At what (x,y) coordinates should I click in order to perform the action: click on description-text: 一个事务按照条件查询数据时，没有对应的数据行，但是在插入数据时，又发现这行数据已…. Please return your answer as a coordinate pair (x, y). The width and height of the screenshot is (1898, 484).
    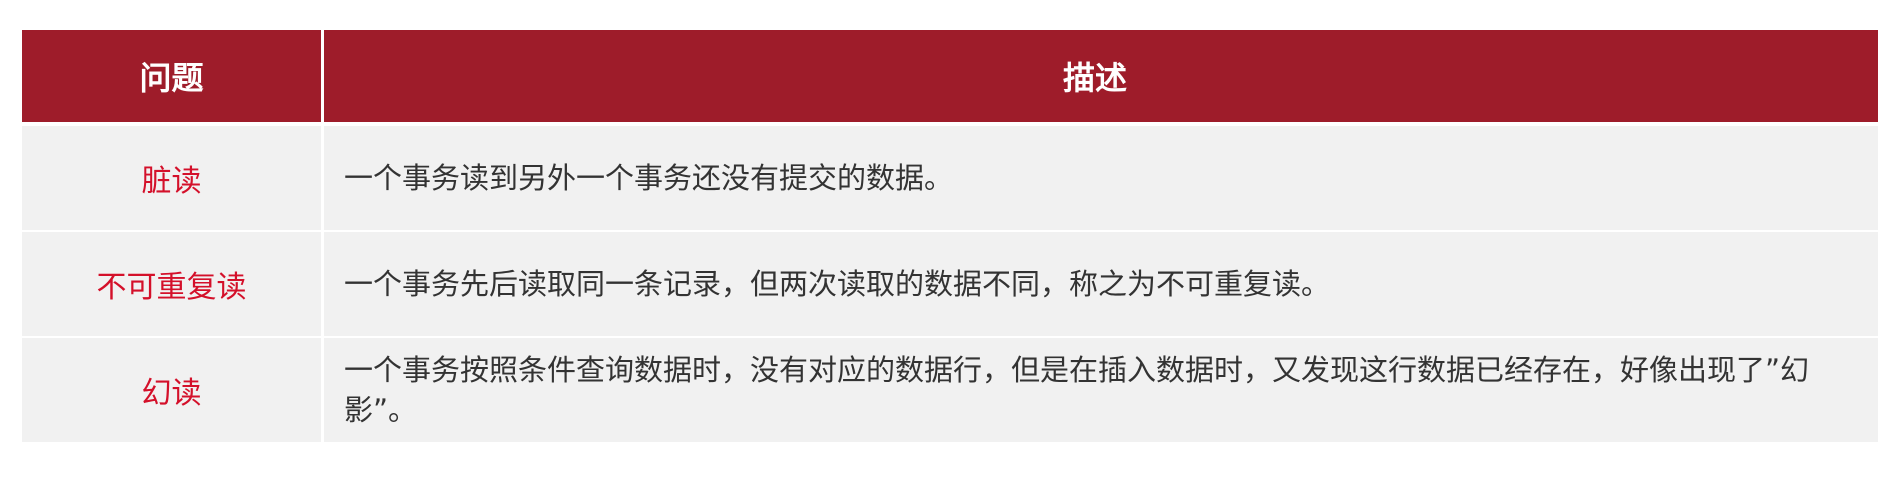
    Looking at the image, I should click on (1077, 390).